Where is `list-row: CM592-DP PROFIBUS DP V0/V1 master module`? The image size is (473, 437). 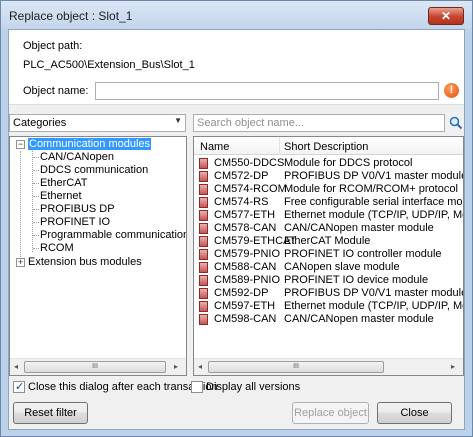
list-row: CM592-DP PROFIBUS DP V0/V1 master module is located at coordinates (328, 293).